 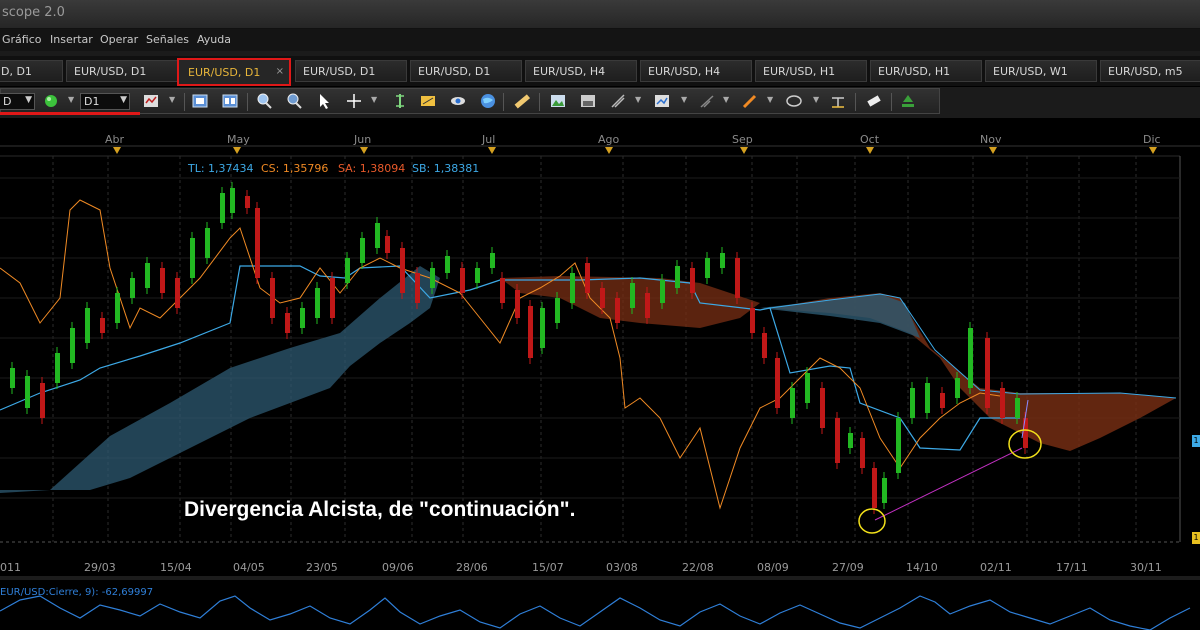 What do you see at coordinates (351, 71) in the screenshot?
I see `tab-chart-3: EUR/USD, D1` at bounding box center [351, 71].